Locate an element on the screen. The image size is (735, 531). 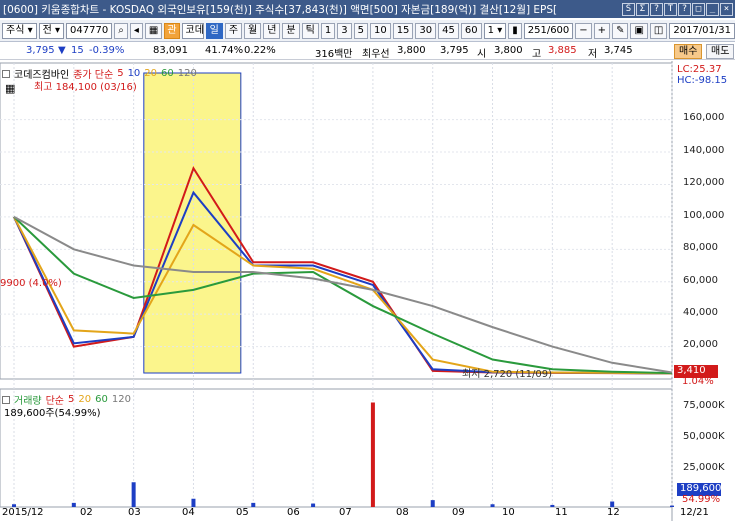
y-tick-label: 20,000 is located at coordinates (700, 344).